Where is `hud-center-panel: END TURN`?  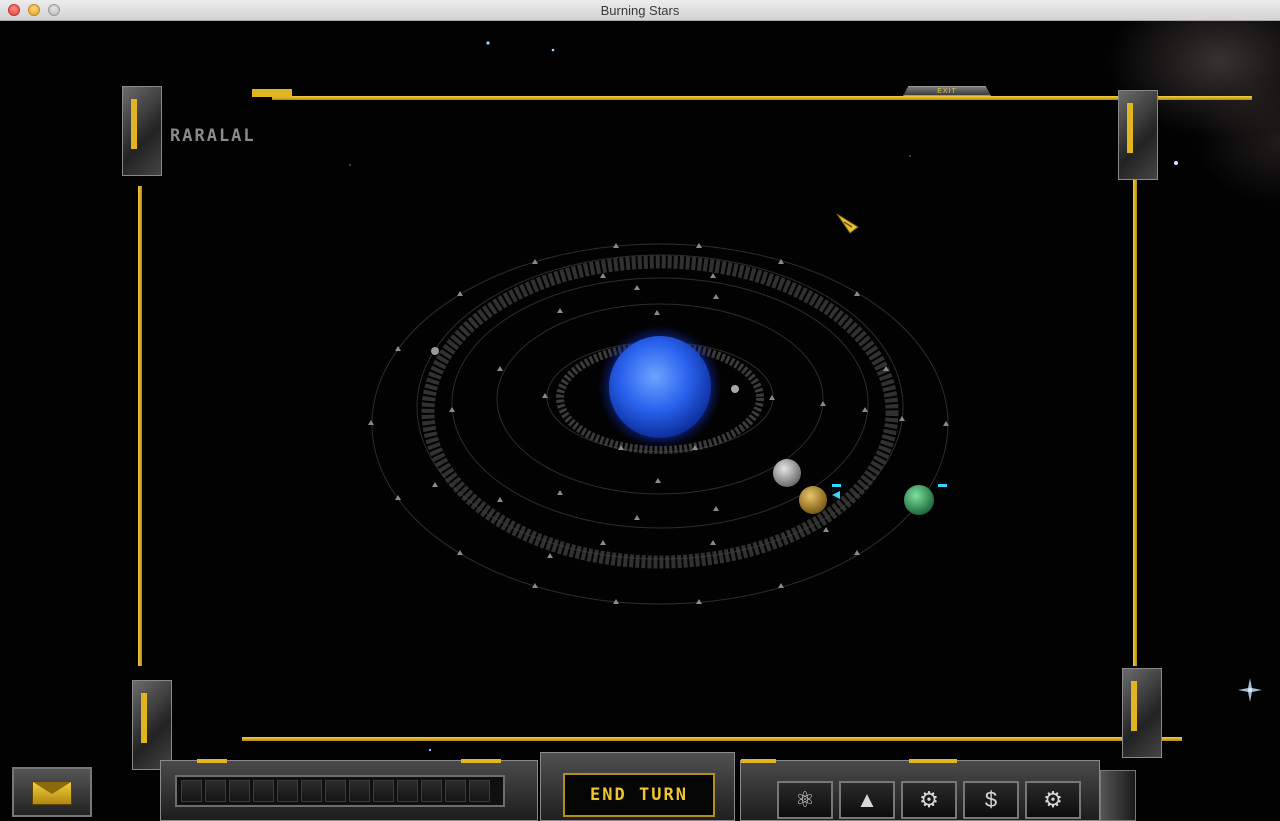 hud-center-panel: END TURN is located at coordinates (637, 786).